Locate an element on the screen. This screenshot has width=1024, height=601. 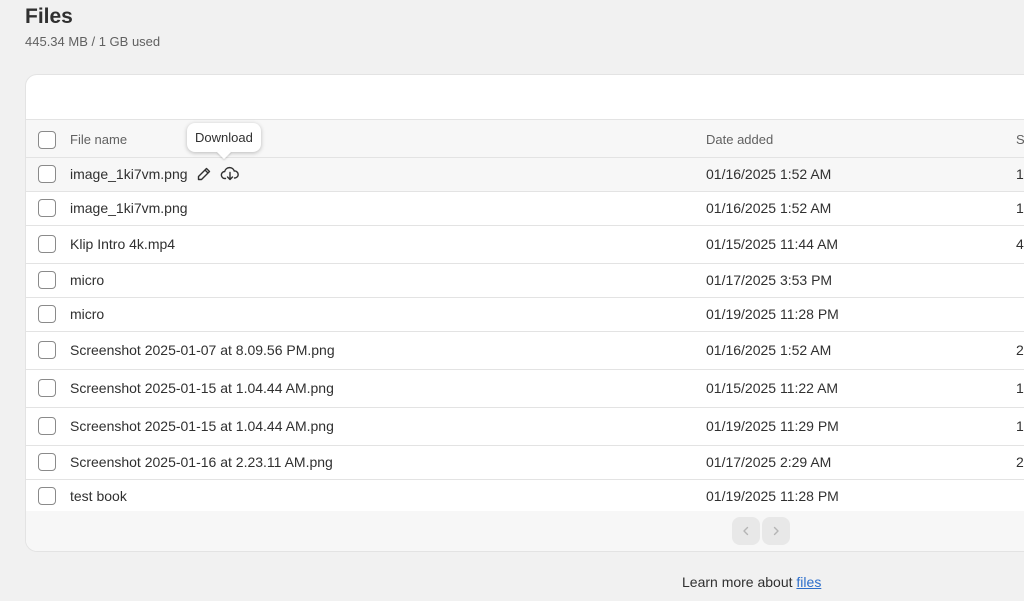
learn-more-text: Learn more about is located at coordinates (737, 582).